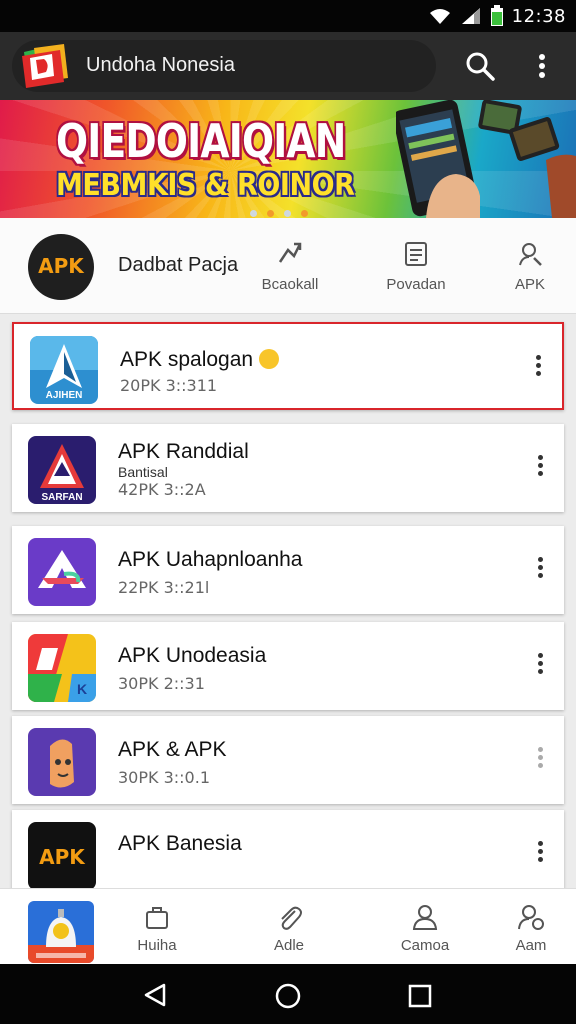  Describe the element at coordinates (64, 370) in the screenshot. I see `compass-a-icon: AJIHEN` at that location.